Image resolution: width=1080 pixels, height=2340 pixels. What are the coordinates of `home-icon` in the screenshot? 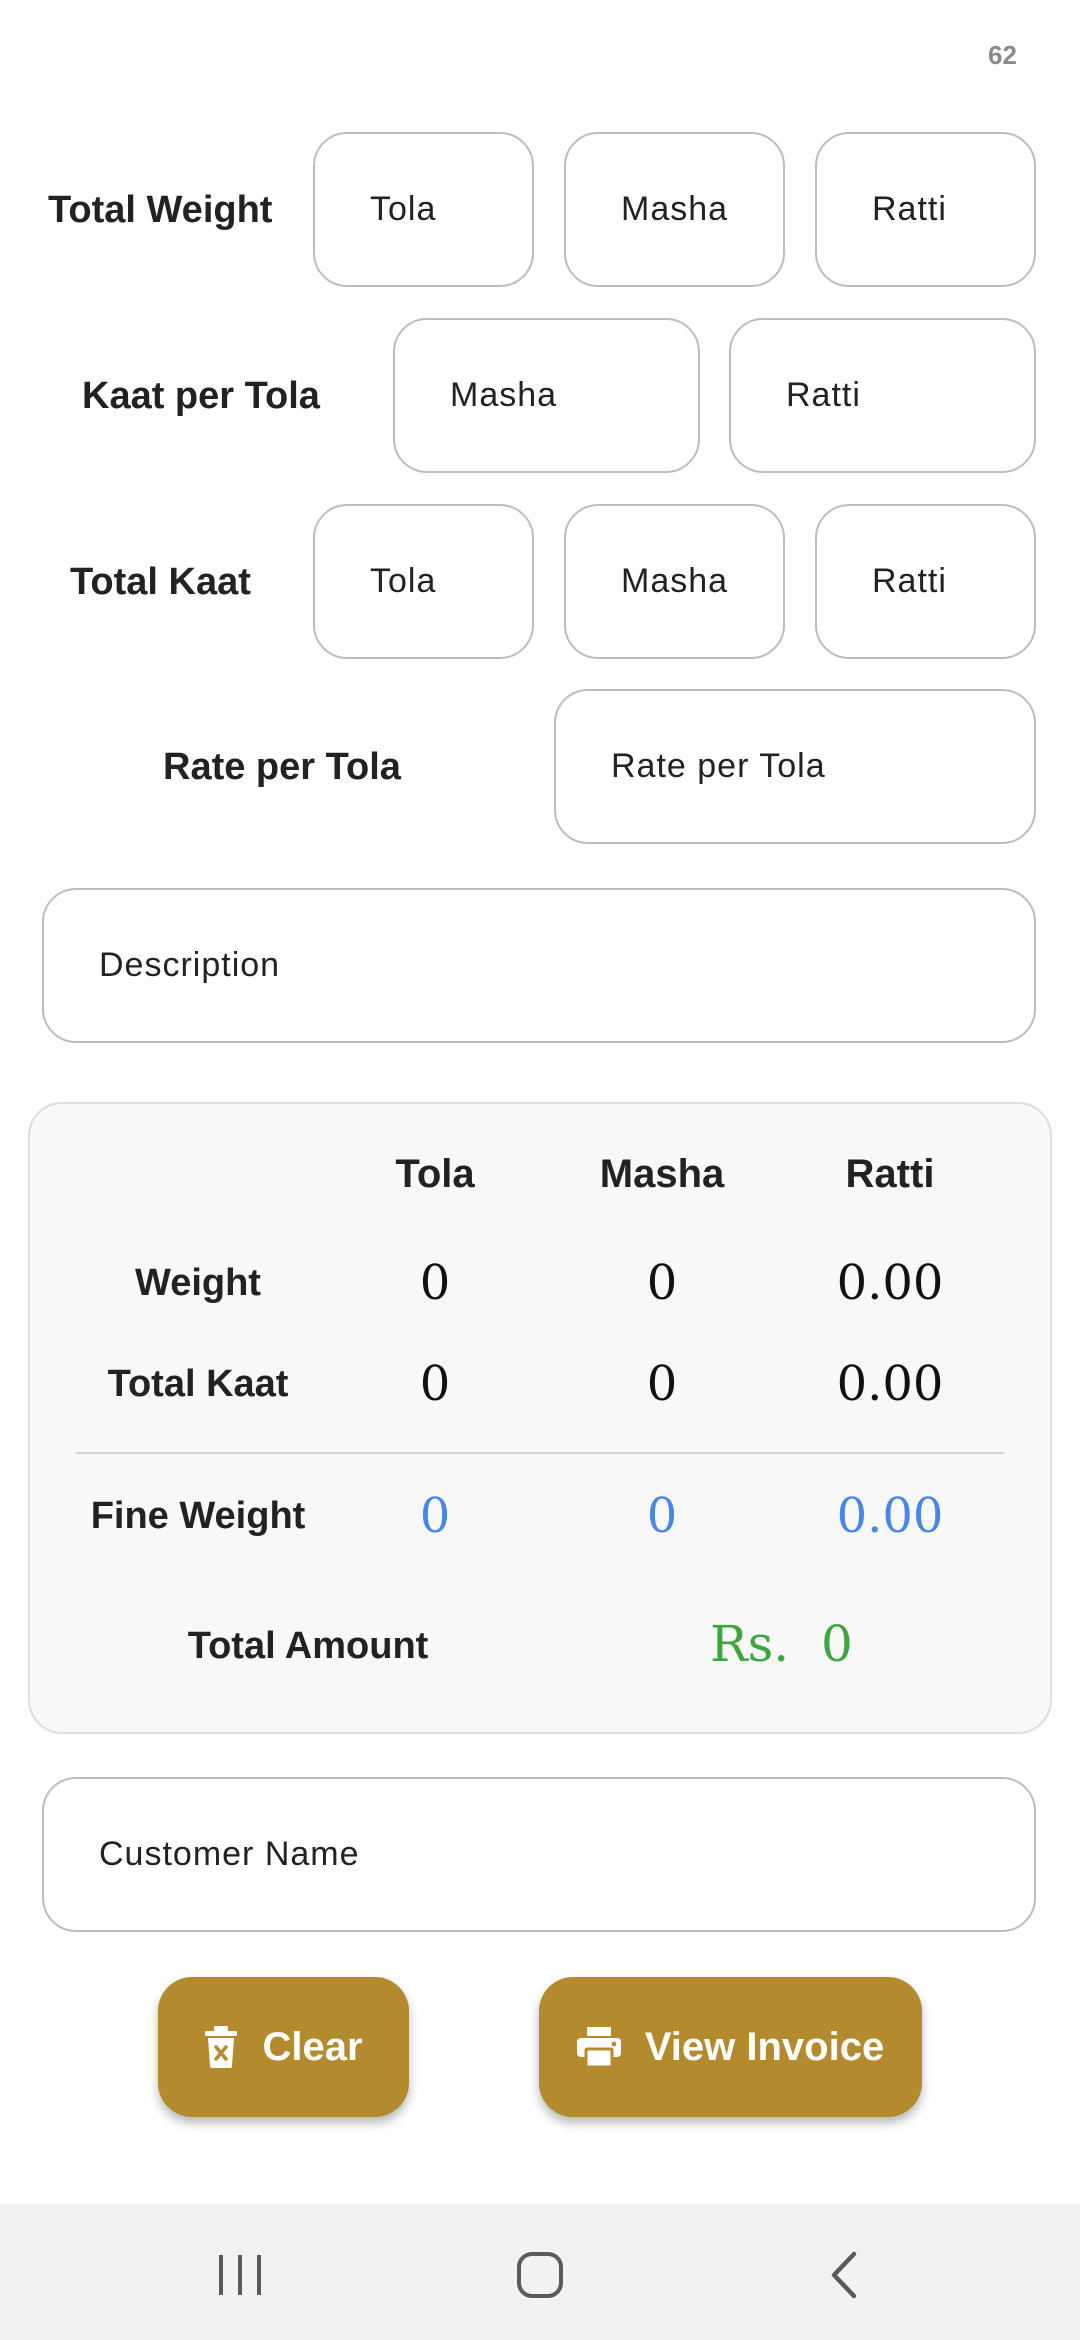 It's located at (540, 2275).